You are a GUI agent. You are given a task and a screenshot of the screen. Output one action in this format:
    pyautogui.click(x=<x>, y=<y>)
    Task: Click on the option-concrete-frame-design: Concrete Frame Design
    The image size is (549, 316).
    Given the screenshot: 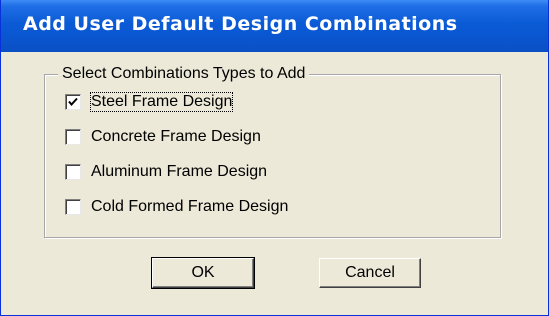 What is the action you would take?
    pyautogui.click(x=163, y=137)
    